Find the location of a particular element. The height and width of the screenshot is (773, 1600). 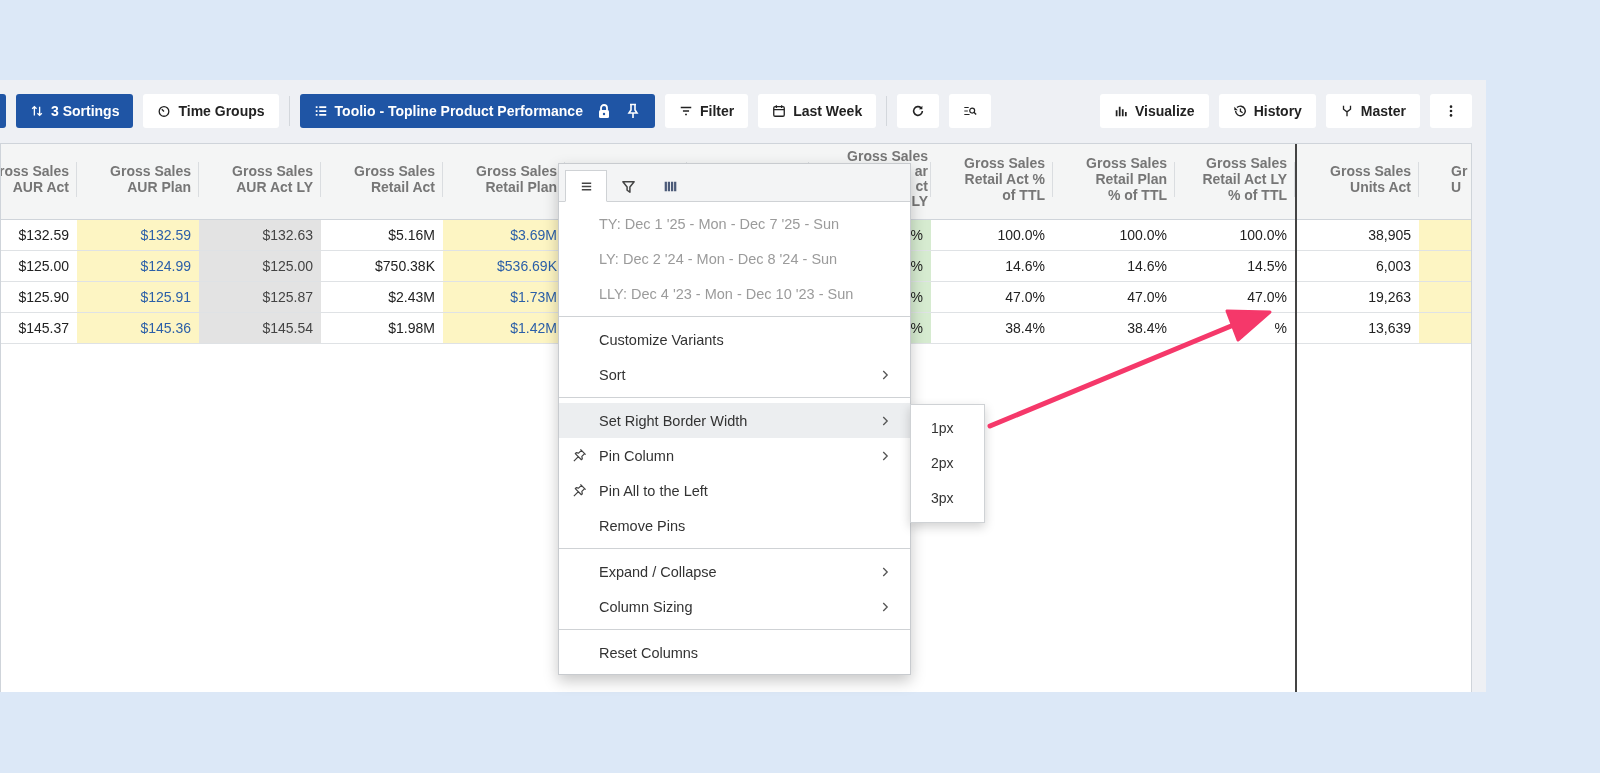

column-header: Gr U is located at coordinates (1445, 182).